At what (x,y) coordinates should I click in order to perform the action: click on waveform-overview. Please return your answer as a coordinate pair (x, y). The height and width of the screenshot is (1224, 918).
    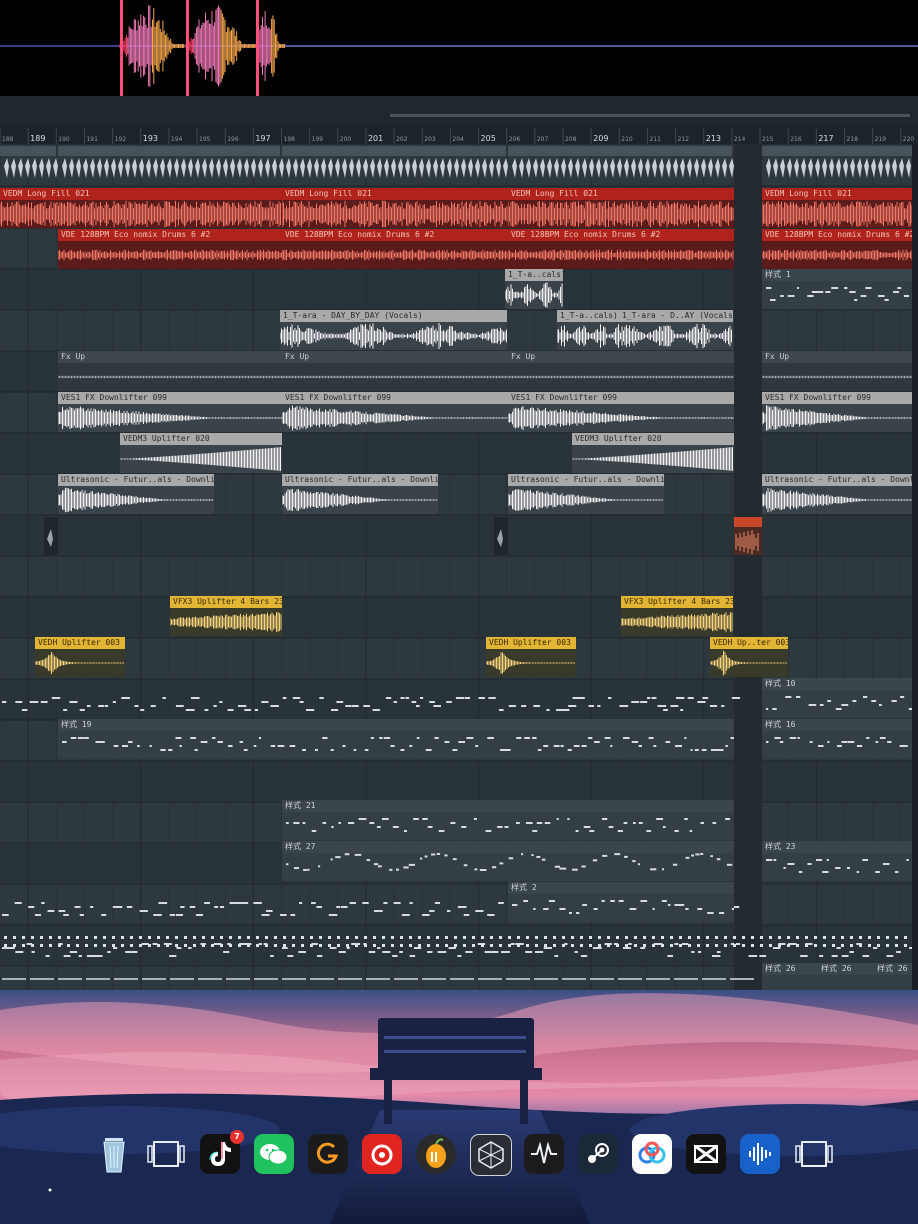
    Looking at the image, I should click on (459, 48).